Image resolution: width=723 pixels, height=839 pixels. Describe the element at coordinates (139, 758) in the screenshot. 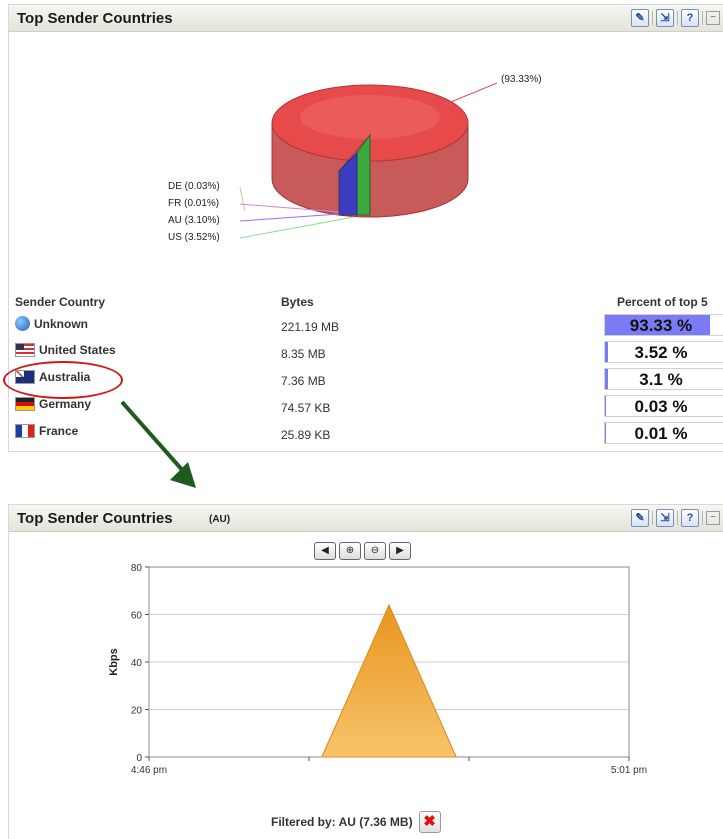

I see `y-tick-label: 0` at that location.